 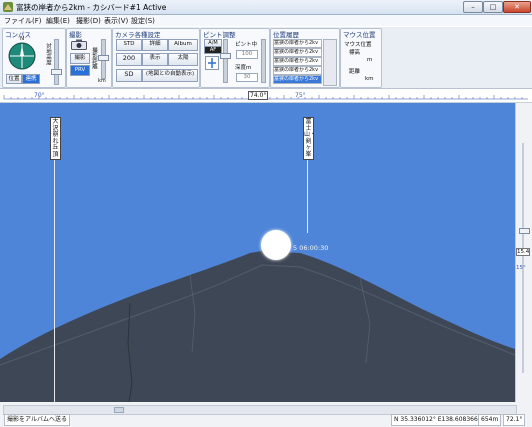 I want to click on history-item-selected: 富狭の岸者から2kv, so click(x=297, y=79).